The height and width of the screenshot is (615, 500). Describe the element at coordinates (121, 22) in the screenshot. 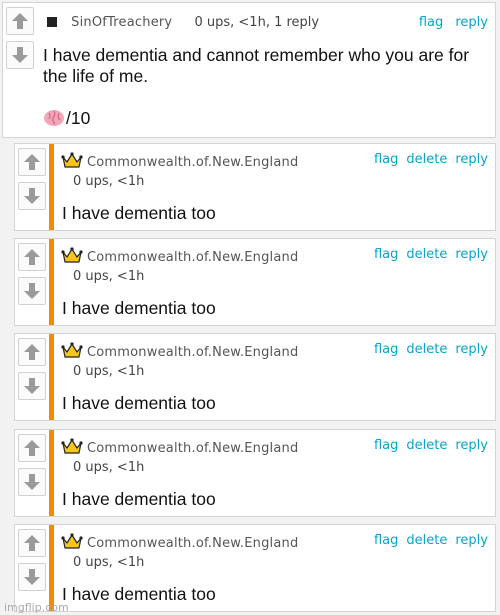

I see `username-link: SinOfTreachery` at that location.